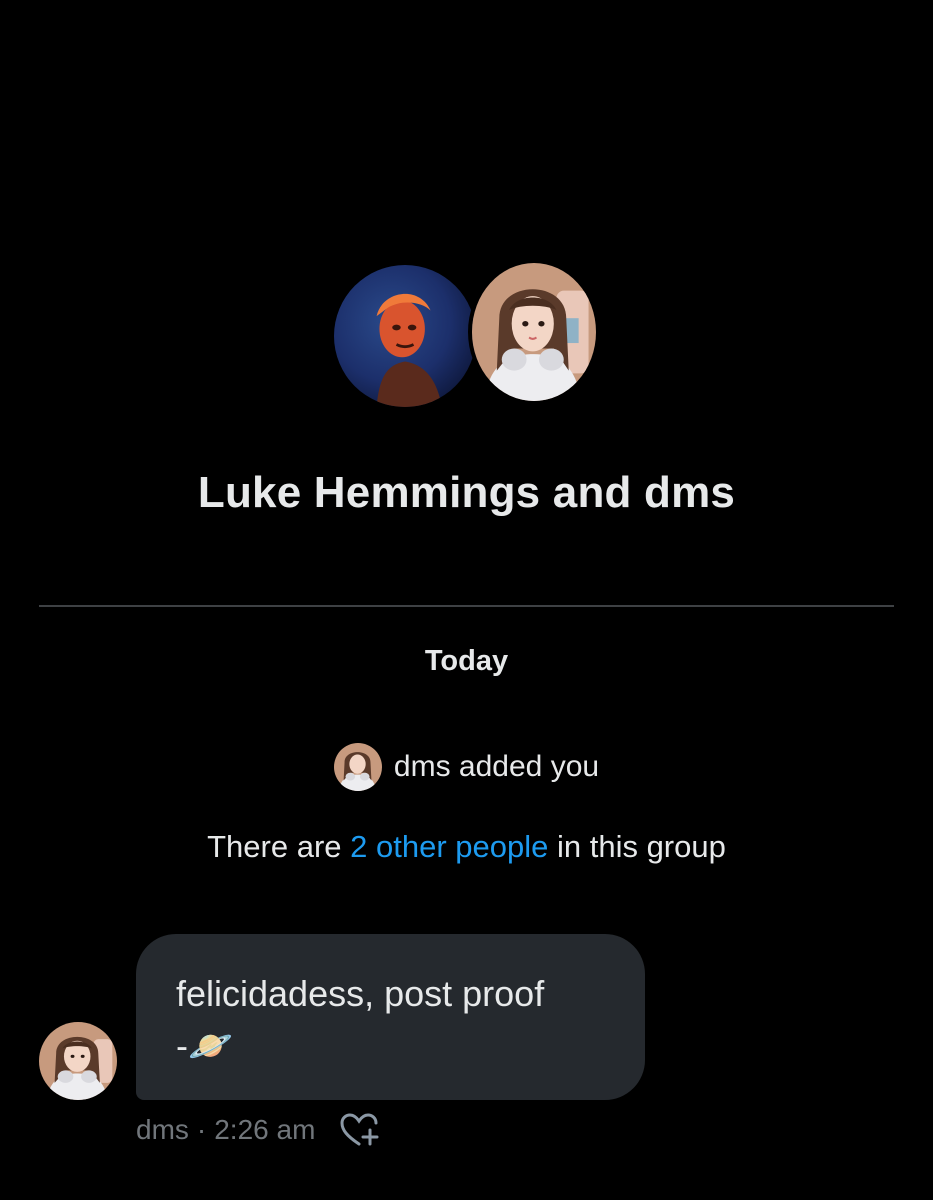  I want to click on conversation-title: Luke Hemmings and dms, so click(466, 492).